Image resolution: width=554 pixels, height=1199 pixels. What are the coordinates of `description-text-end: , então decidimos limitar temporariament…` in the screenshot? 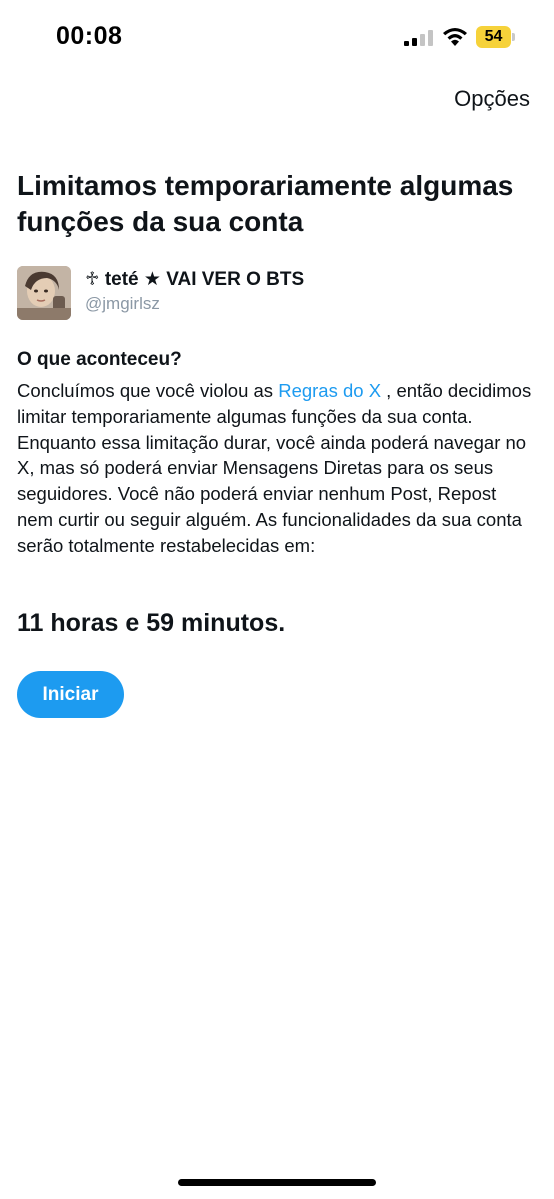 It's located at (274, 468).